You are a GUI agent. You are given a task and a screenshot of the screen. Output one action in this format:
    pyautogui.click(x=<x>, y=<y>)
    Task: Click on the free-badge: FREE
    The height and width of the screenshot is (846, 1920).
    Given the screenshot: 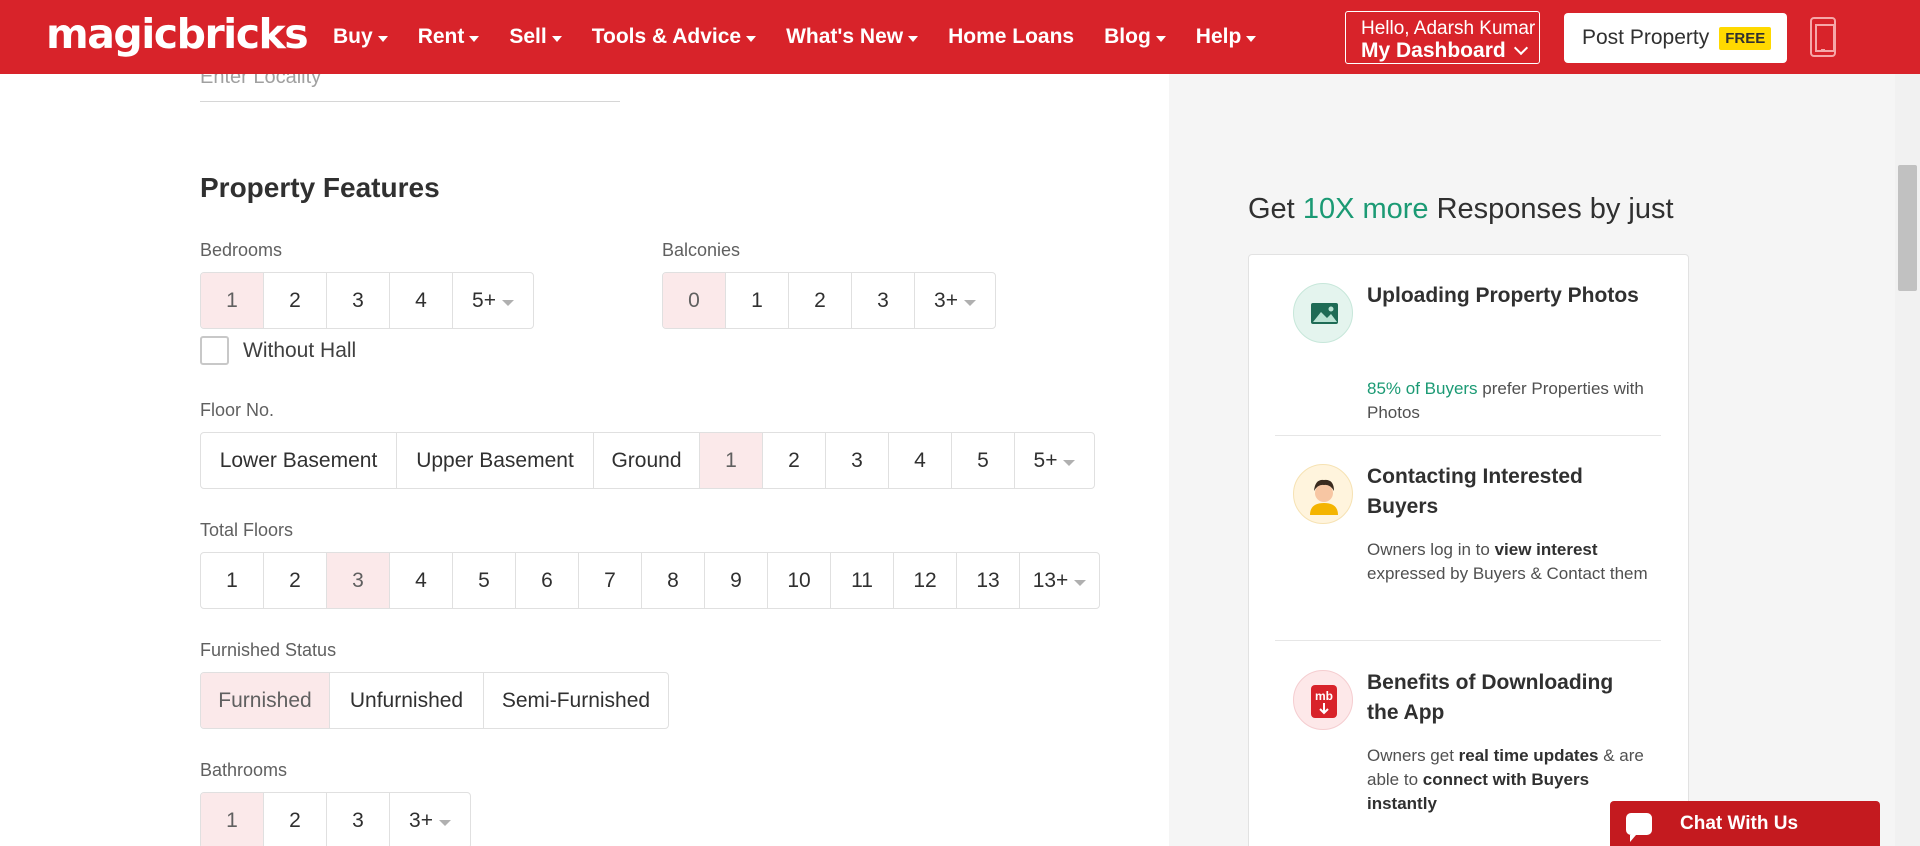 What is the action you would take?
    pyautogui.click(x=1745, y=38)
    